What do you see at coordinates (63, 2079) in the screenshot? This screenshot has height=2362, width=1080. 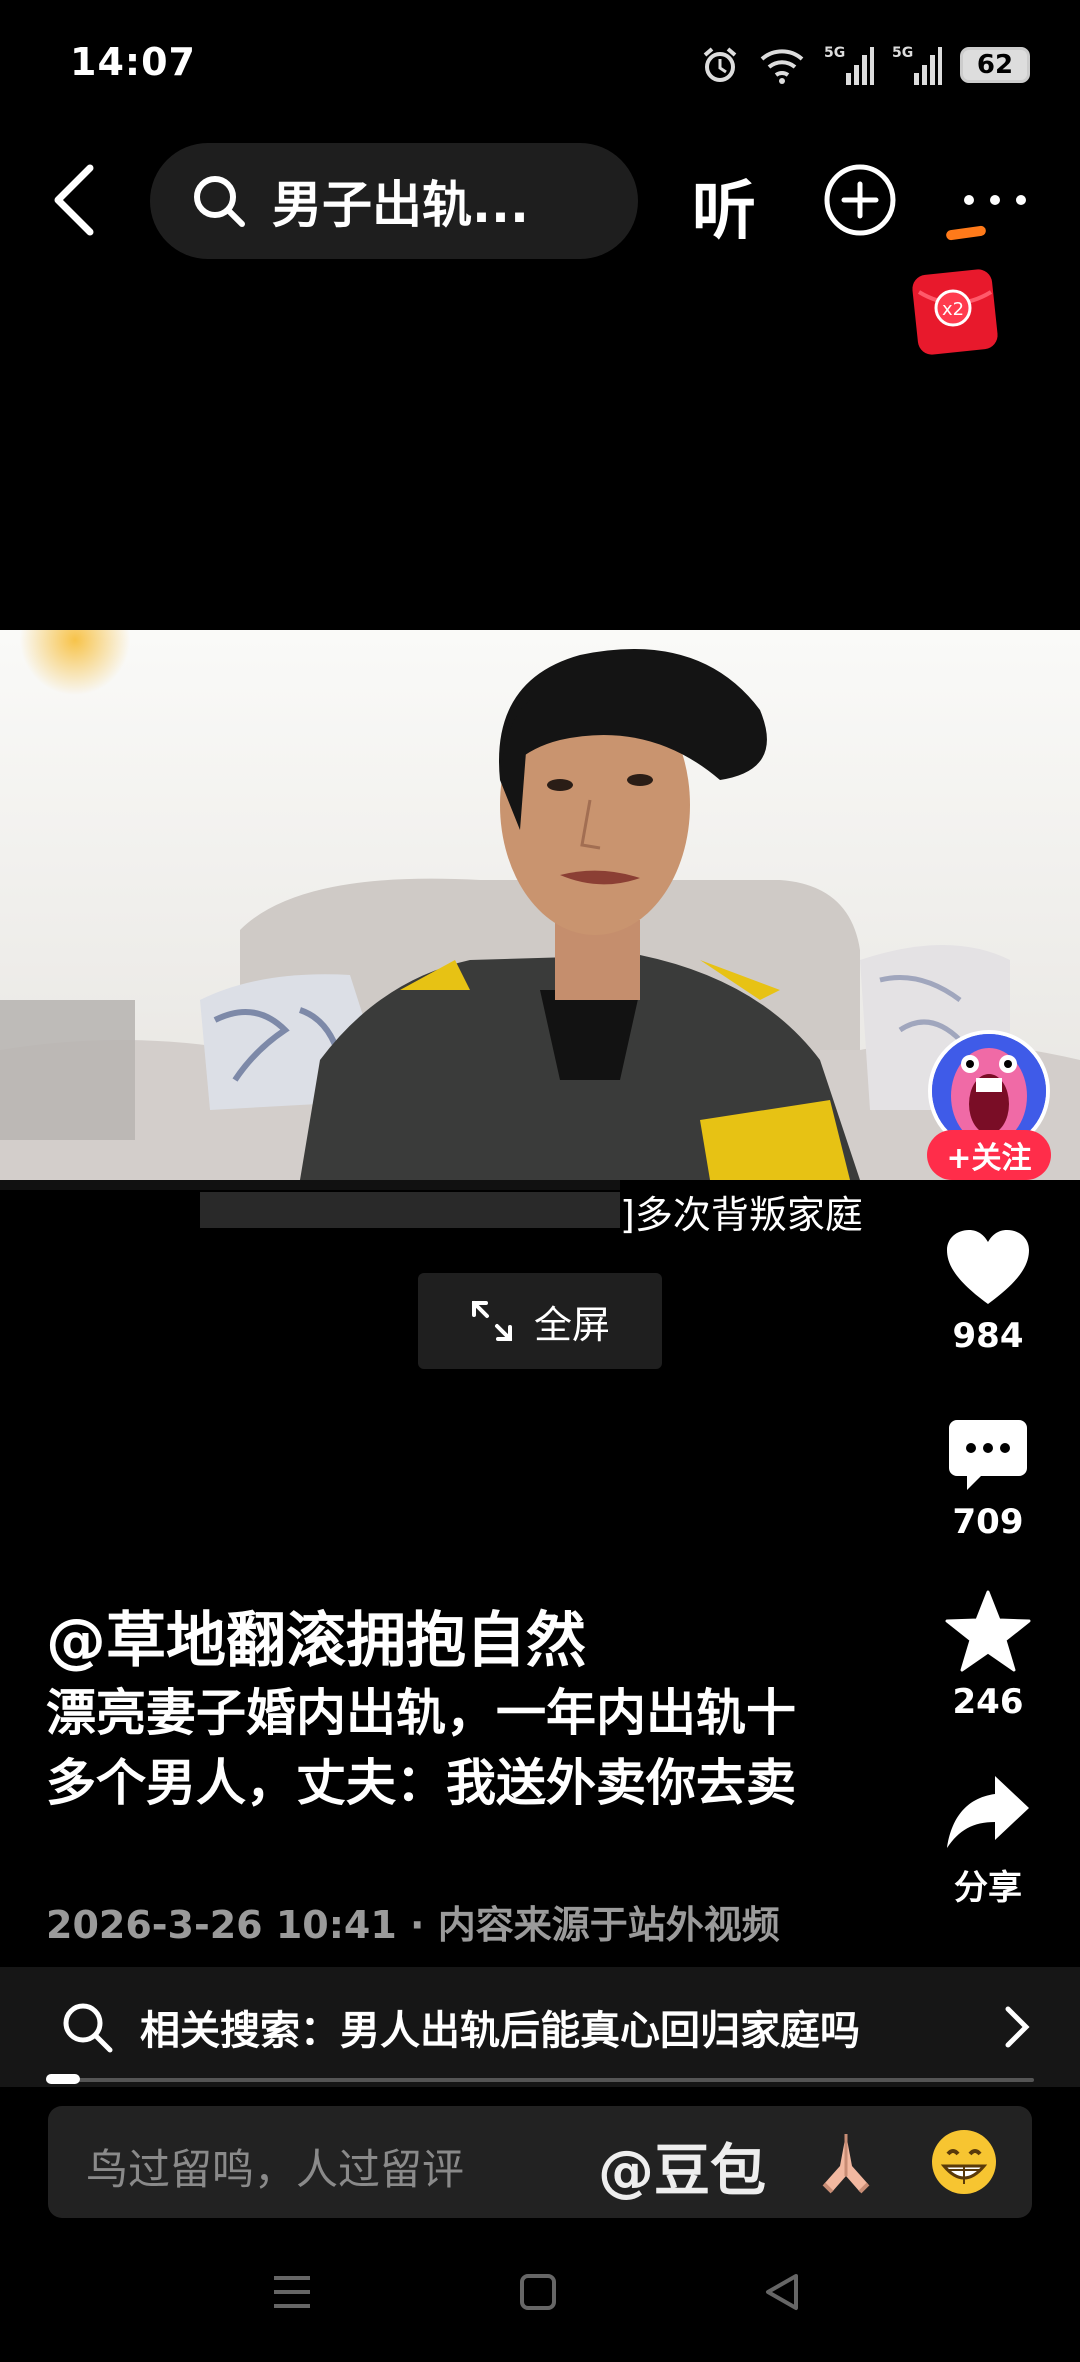 I see `video-progress-handle` at bounding box center [63, 2079].